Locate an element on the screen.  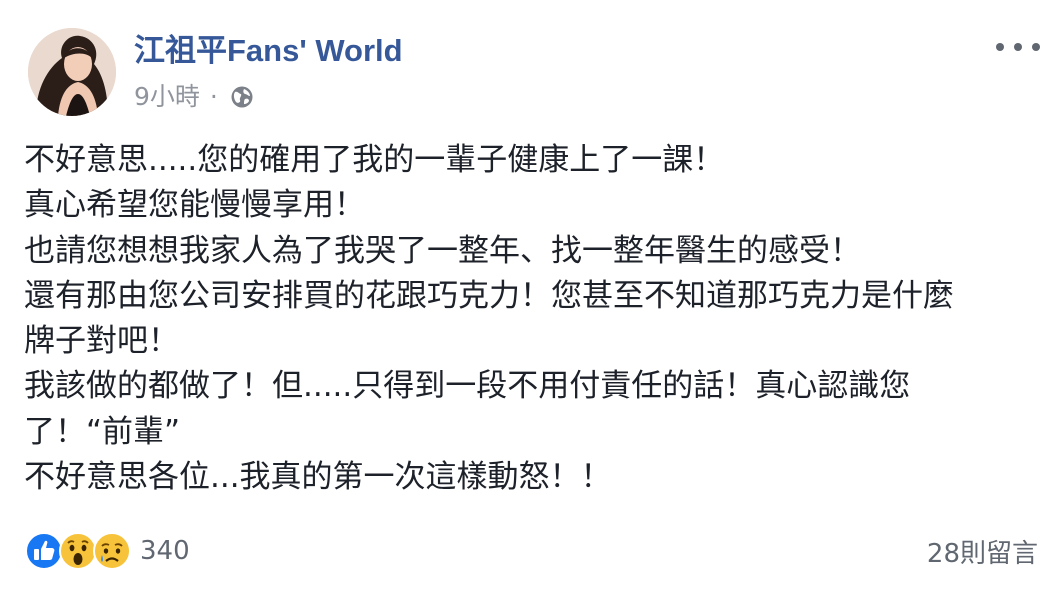
reaction-count: 340 is located at coordinates (165, 551).